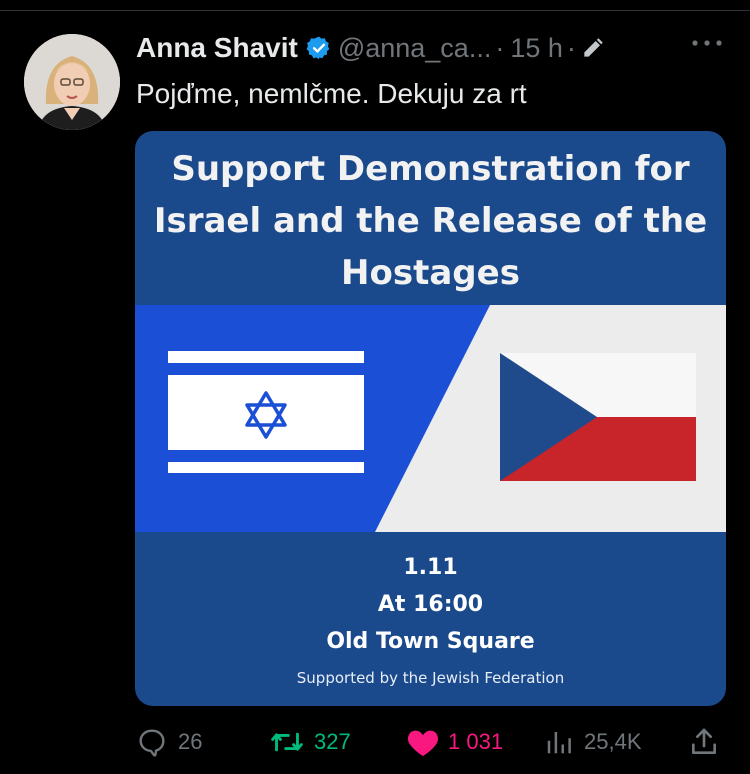 The image size is (750, 774). I want to click on share-icon, so click(704, 741).